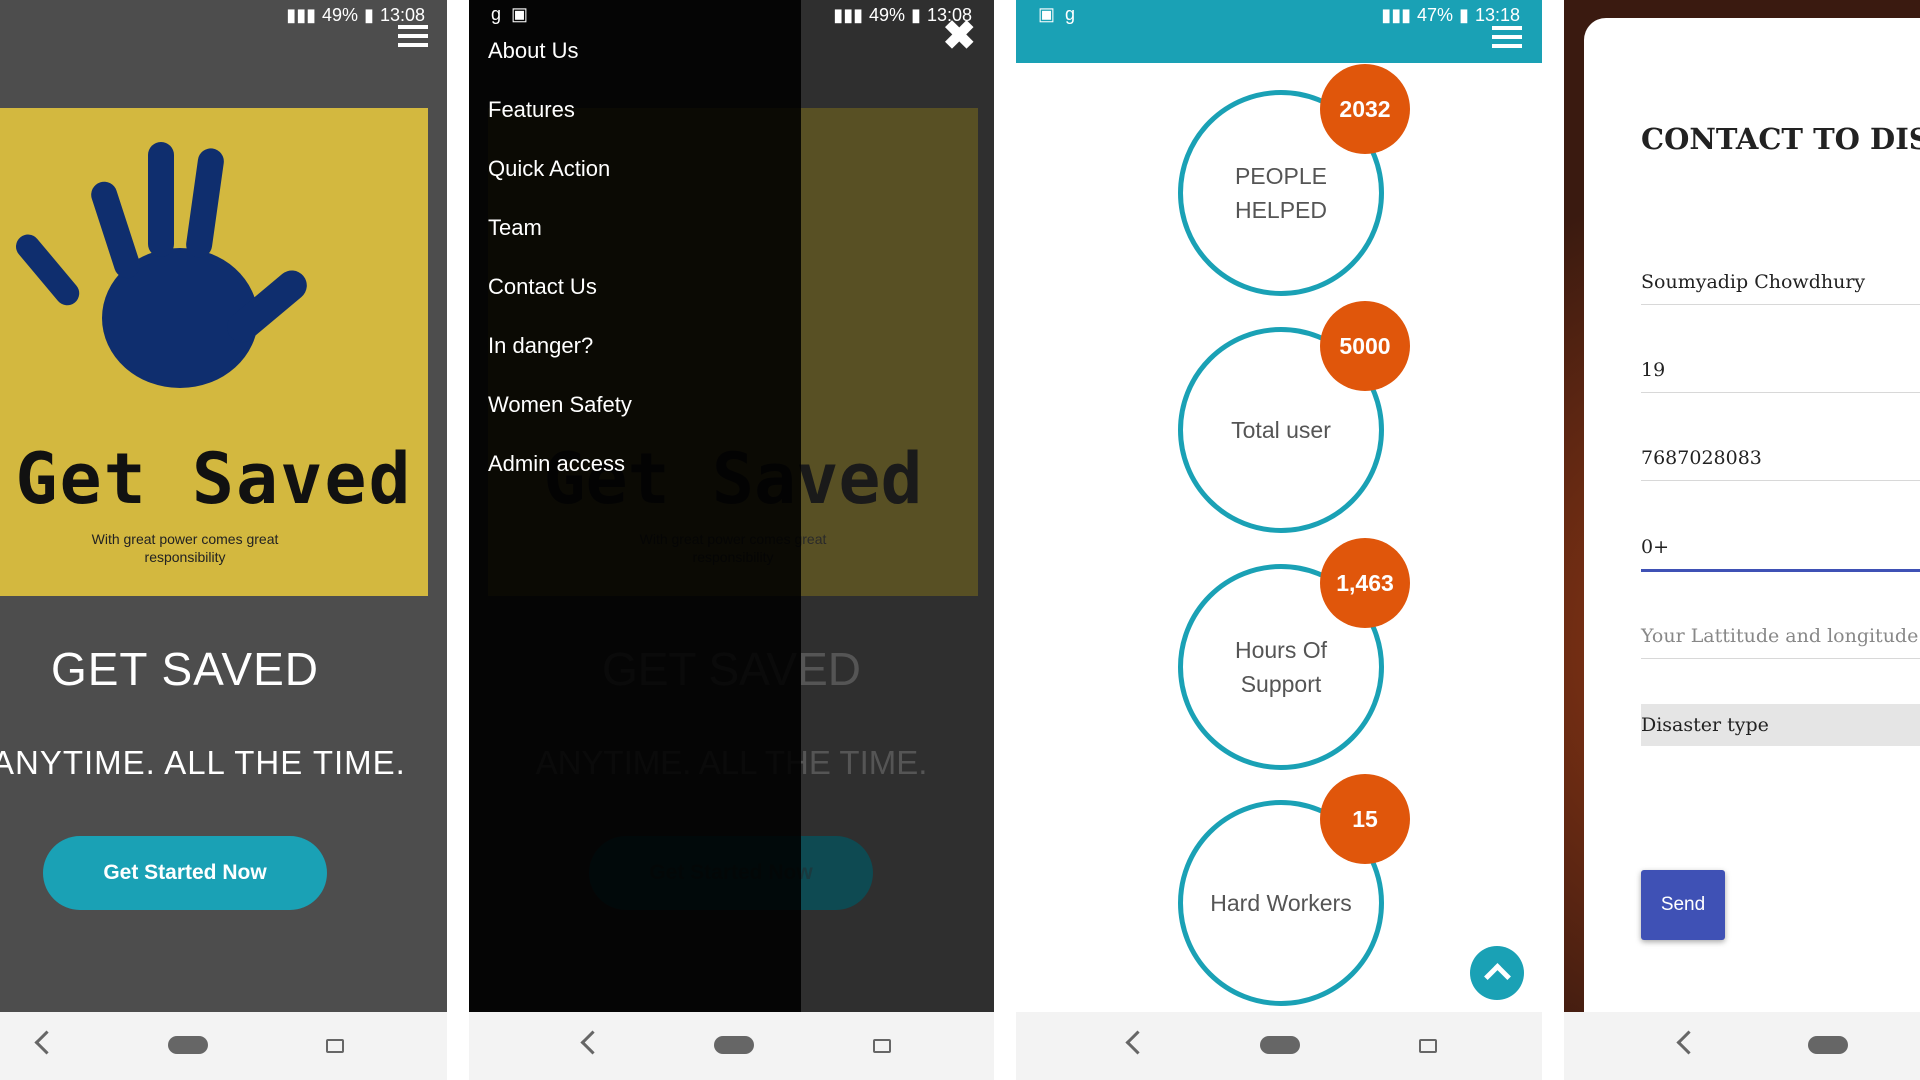 This screenshot has width=1920, height=1080. I want to click on counter-value-badge: 5000, so click(1365, 346).